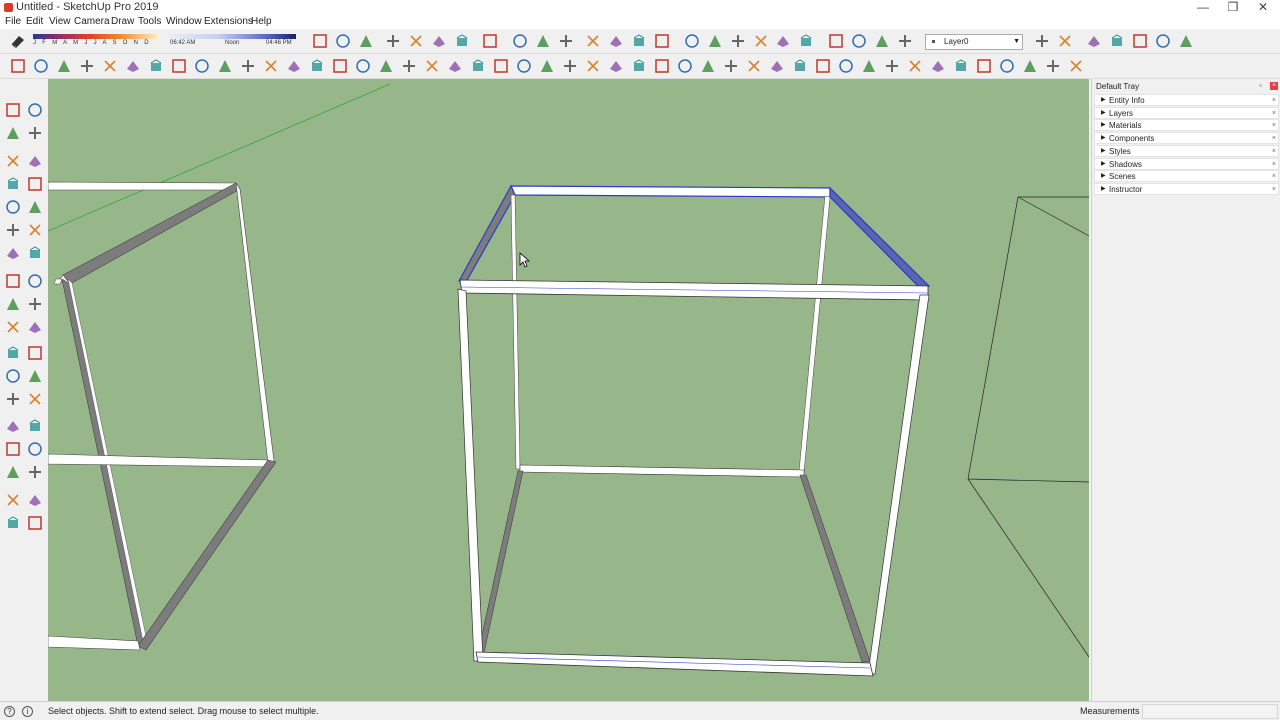  I want to click on menu-tools: Tools, so click(149, 22).